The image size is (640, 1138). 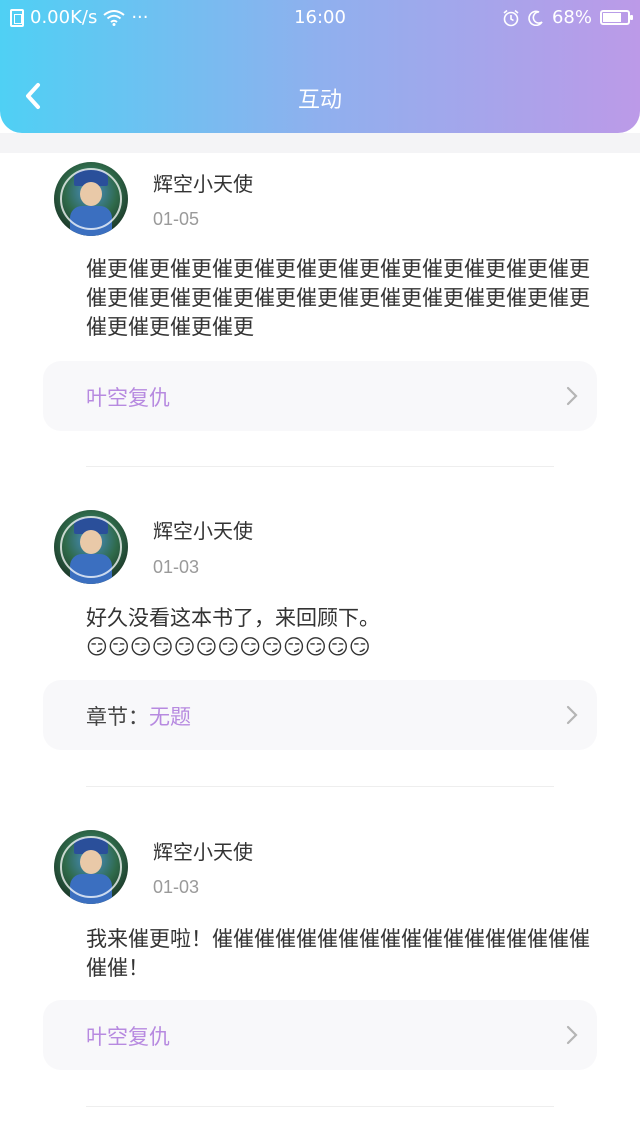 I want to click on top-spacer, so click(x=320, y=143).